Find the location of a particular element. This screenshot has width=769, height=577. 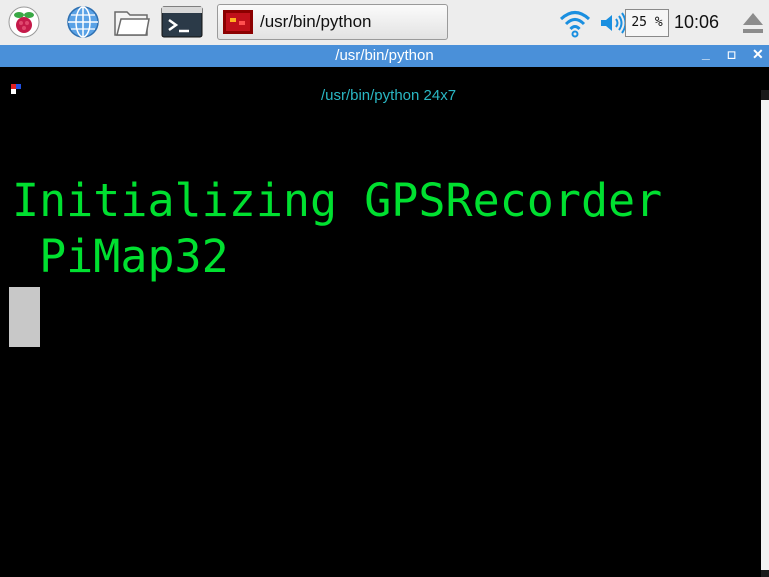

eject-icon is located at coordinates (753, 23).